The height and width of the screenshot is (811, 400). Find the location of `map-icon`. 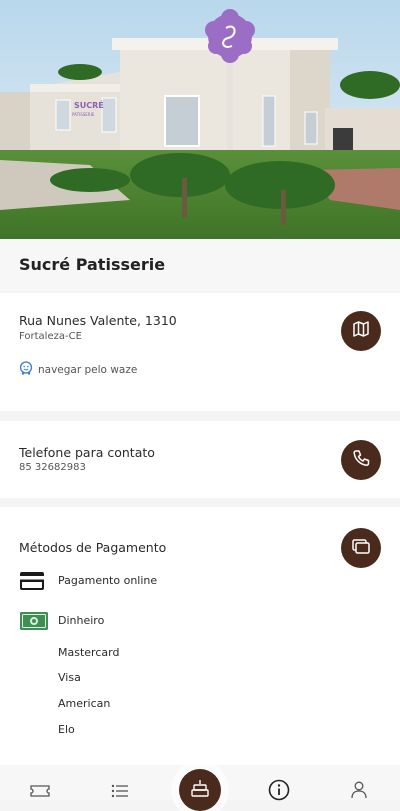

map-icon is located at coordinates (361, 331).